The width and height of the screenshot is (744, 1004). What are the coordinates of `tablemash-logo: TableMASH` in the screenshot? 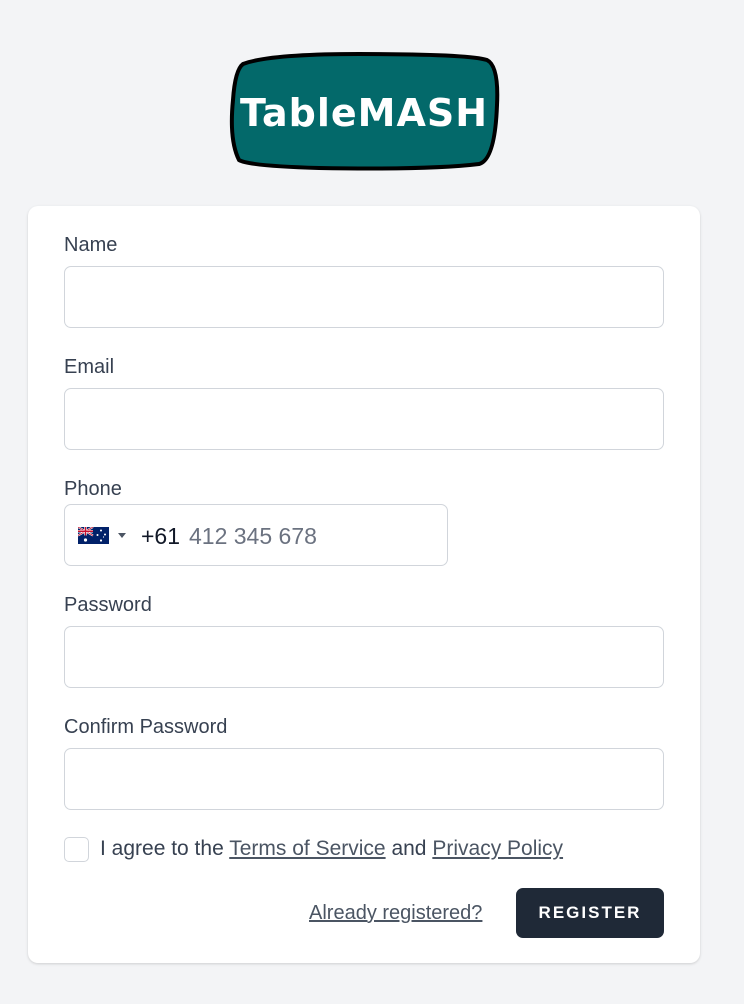 It's located at (364, 110).